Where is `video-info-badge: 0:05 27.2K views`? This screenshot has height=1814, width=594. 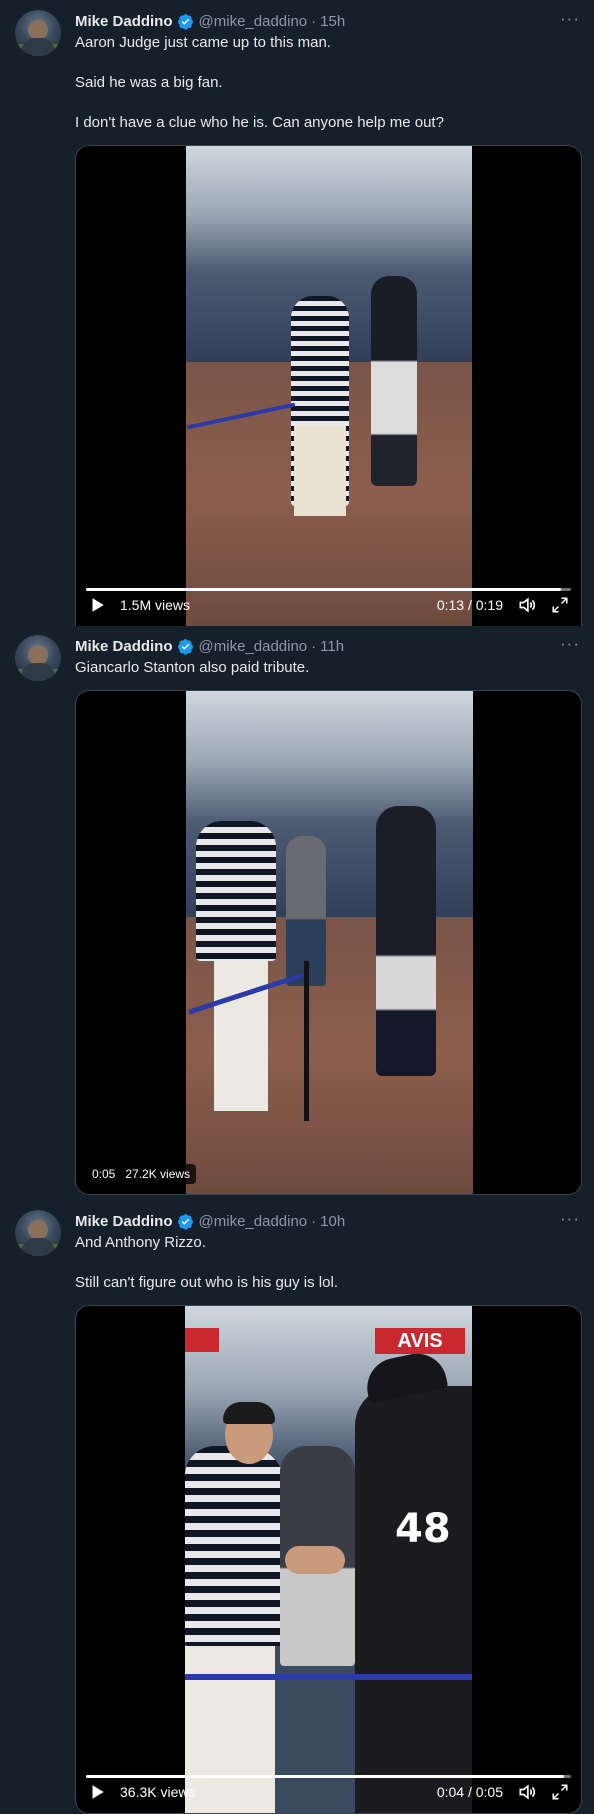
video-info-badge: 0:05 27.2K views is located at coordinates (141, 1174).